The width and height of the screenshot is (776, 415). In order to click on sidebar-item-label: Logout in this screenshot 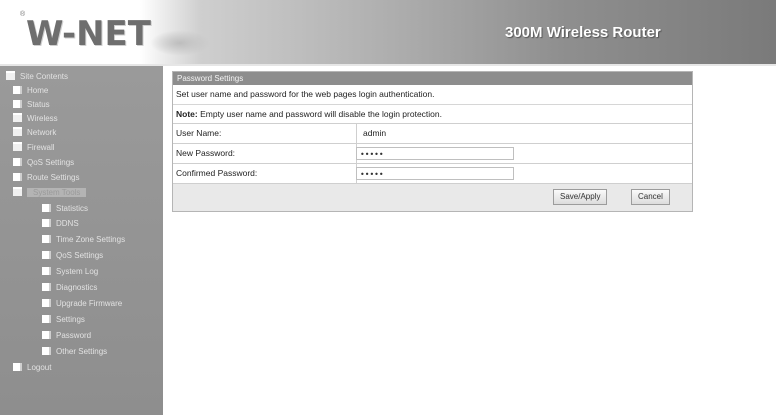, I will do `click(39, 367)`.